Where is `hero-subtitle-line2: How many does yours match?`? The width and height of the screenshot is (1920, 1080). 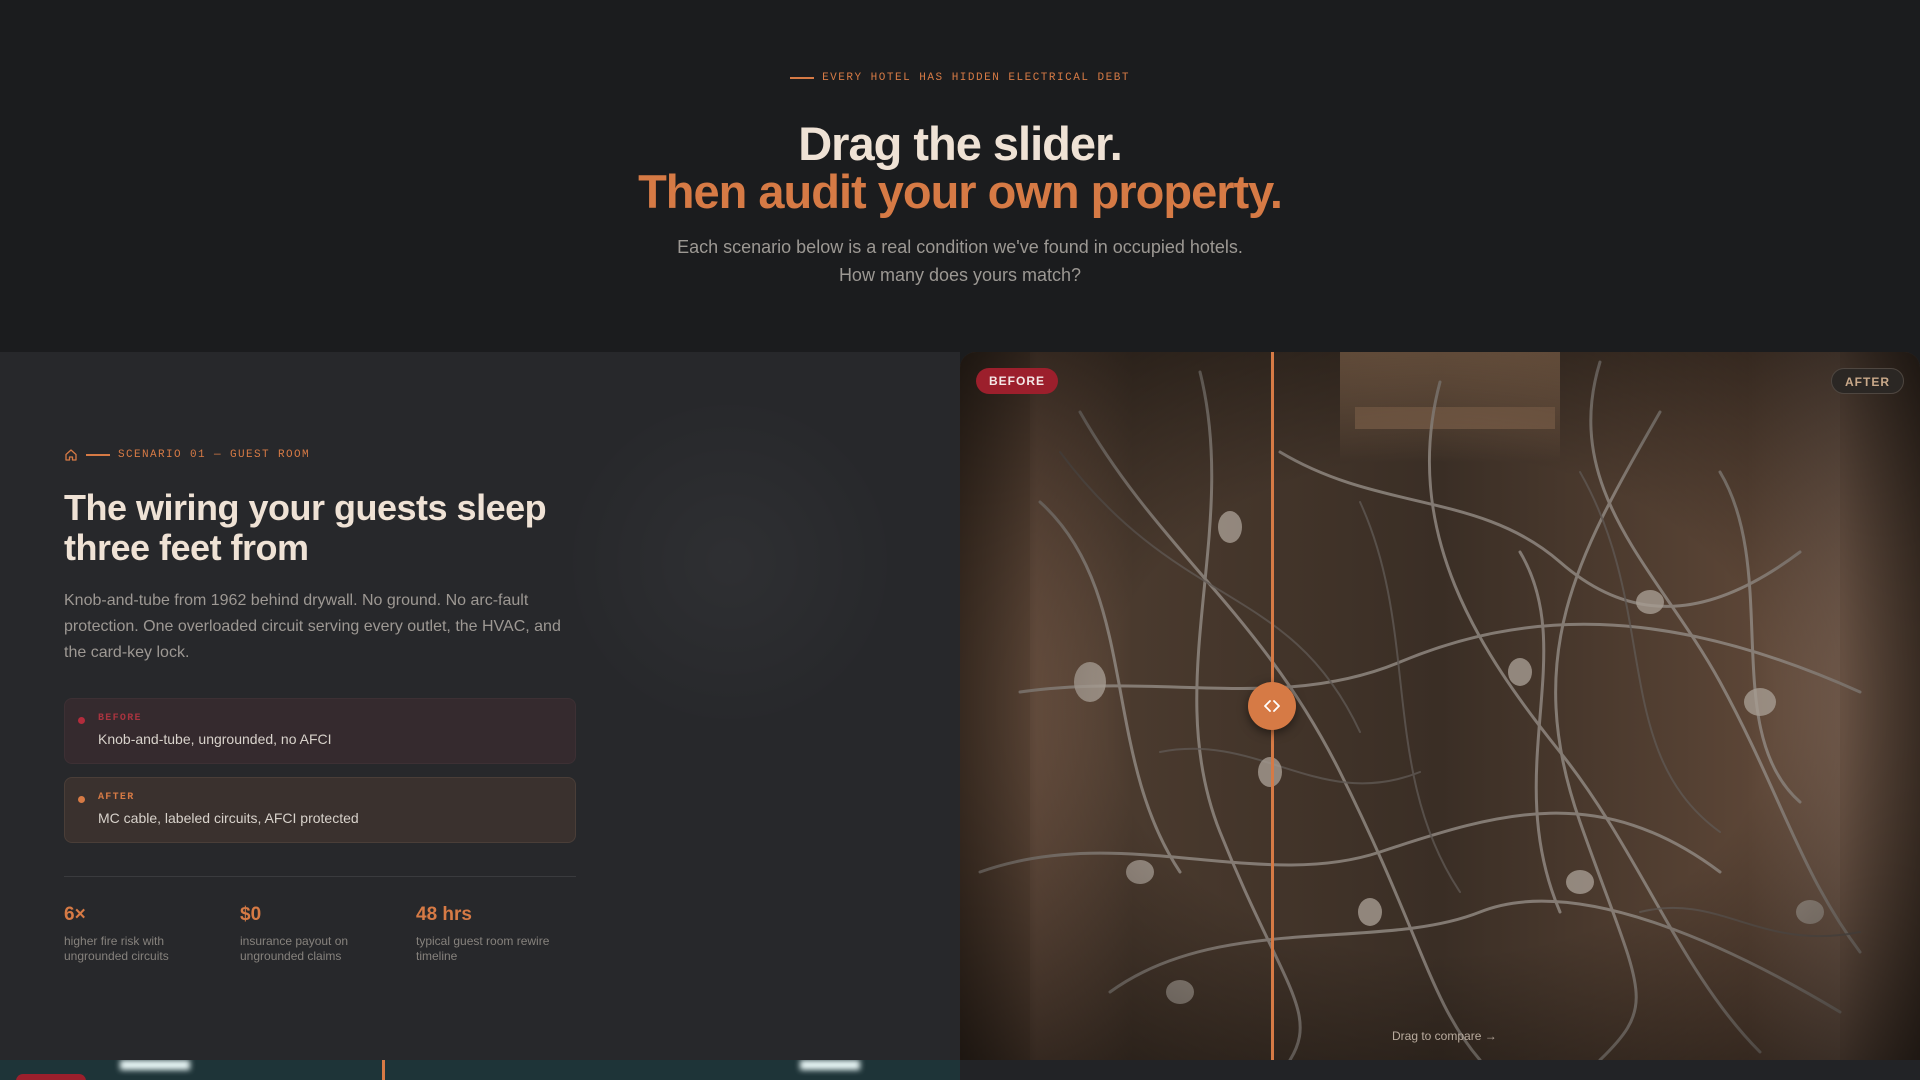 hero-subtitle-line2: How many does yours match? is located at coordinates (960, 275).